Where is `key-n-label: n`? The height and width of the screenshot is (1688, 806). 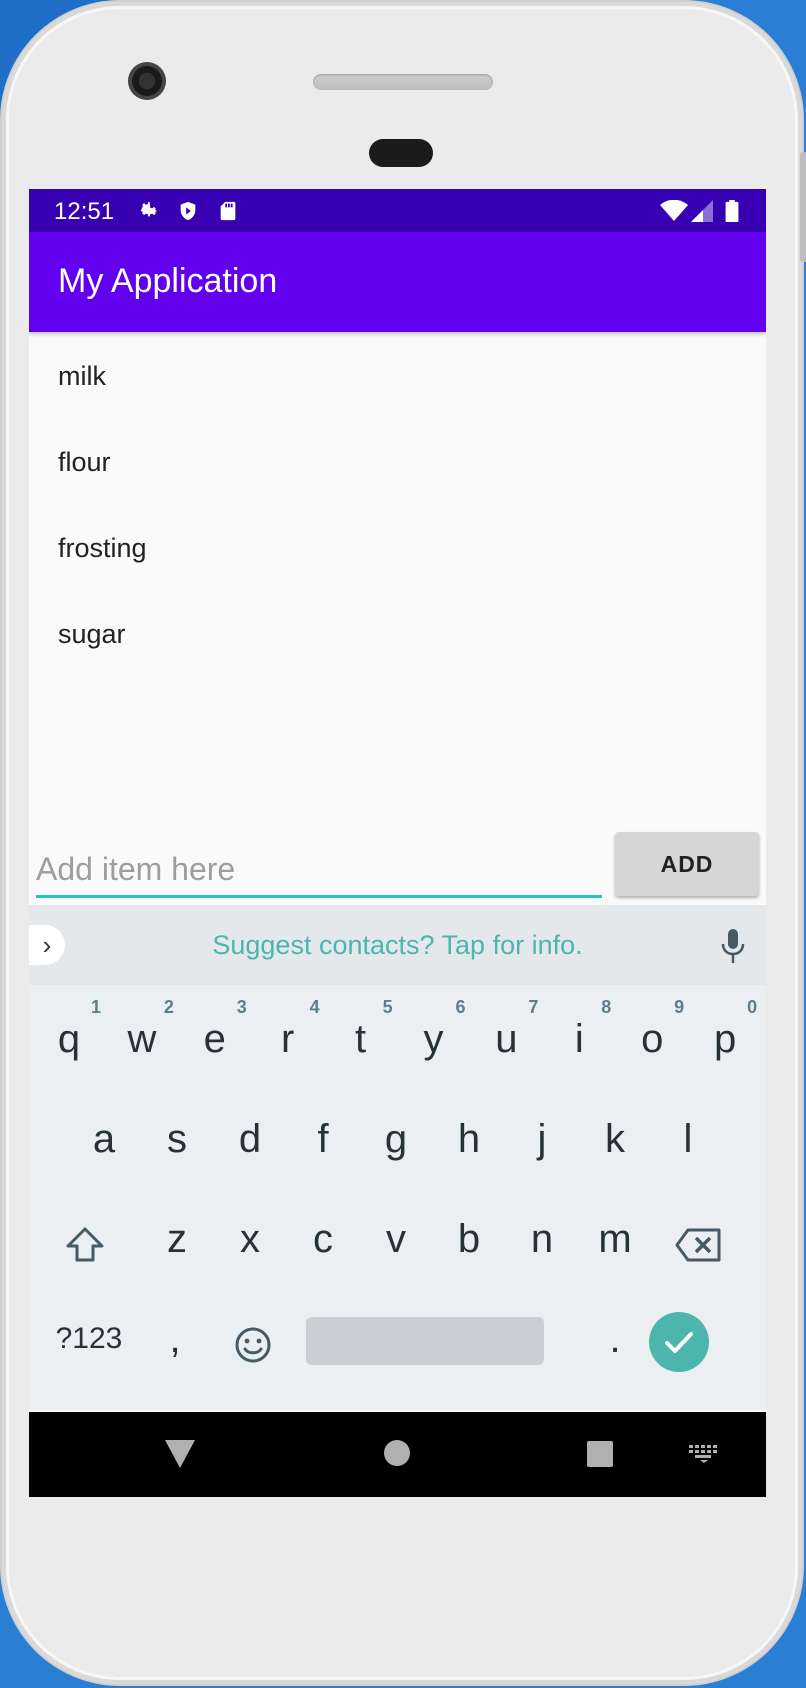
key-n-label: n is located at coordinates (542, 1239).